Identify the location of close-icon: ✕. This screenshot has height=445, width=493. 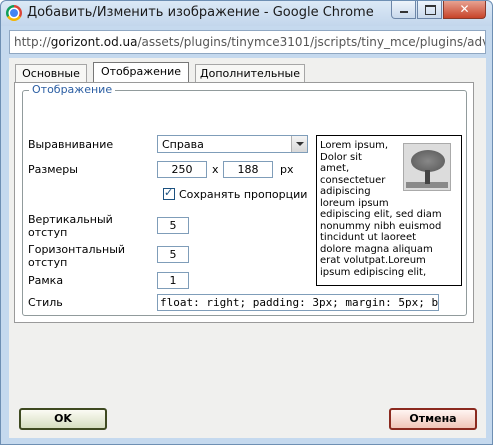
(464, 9).